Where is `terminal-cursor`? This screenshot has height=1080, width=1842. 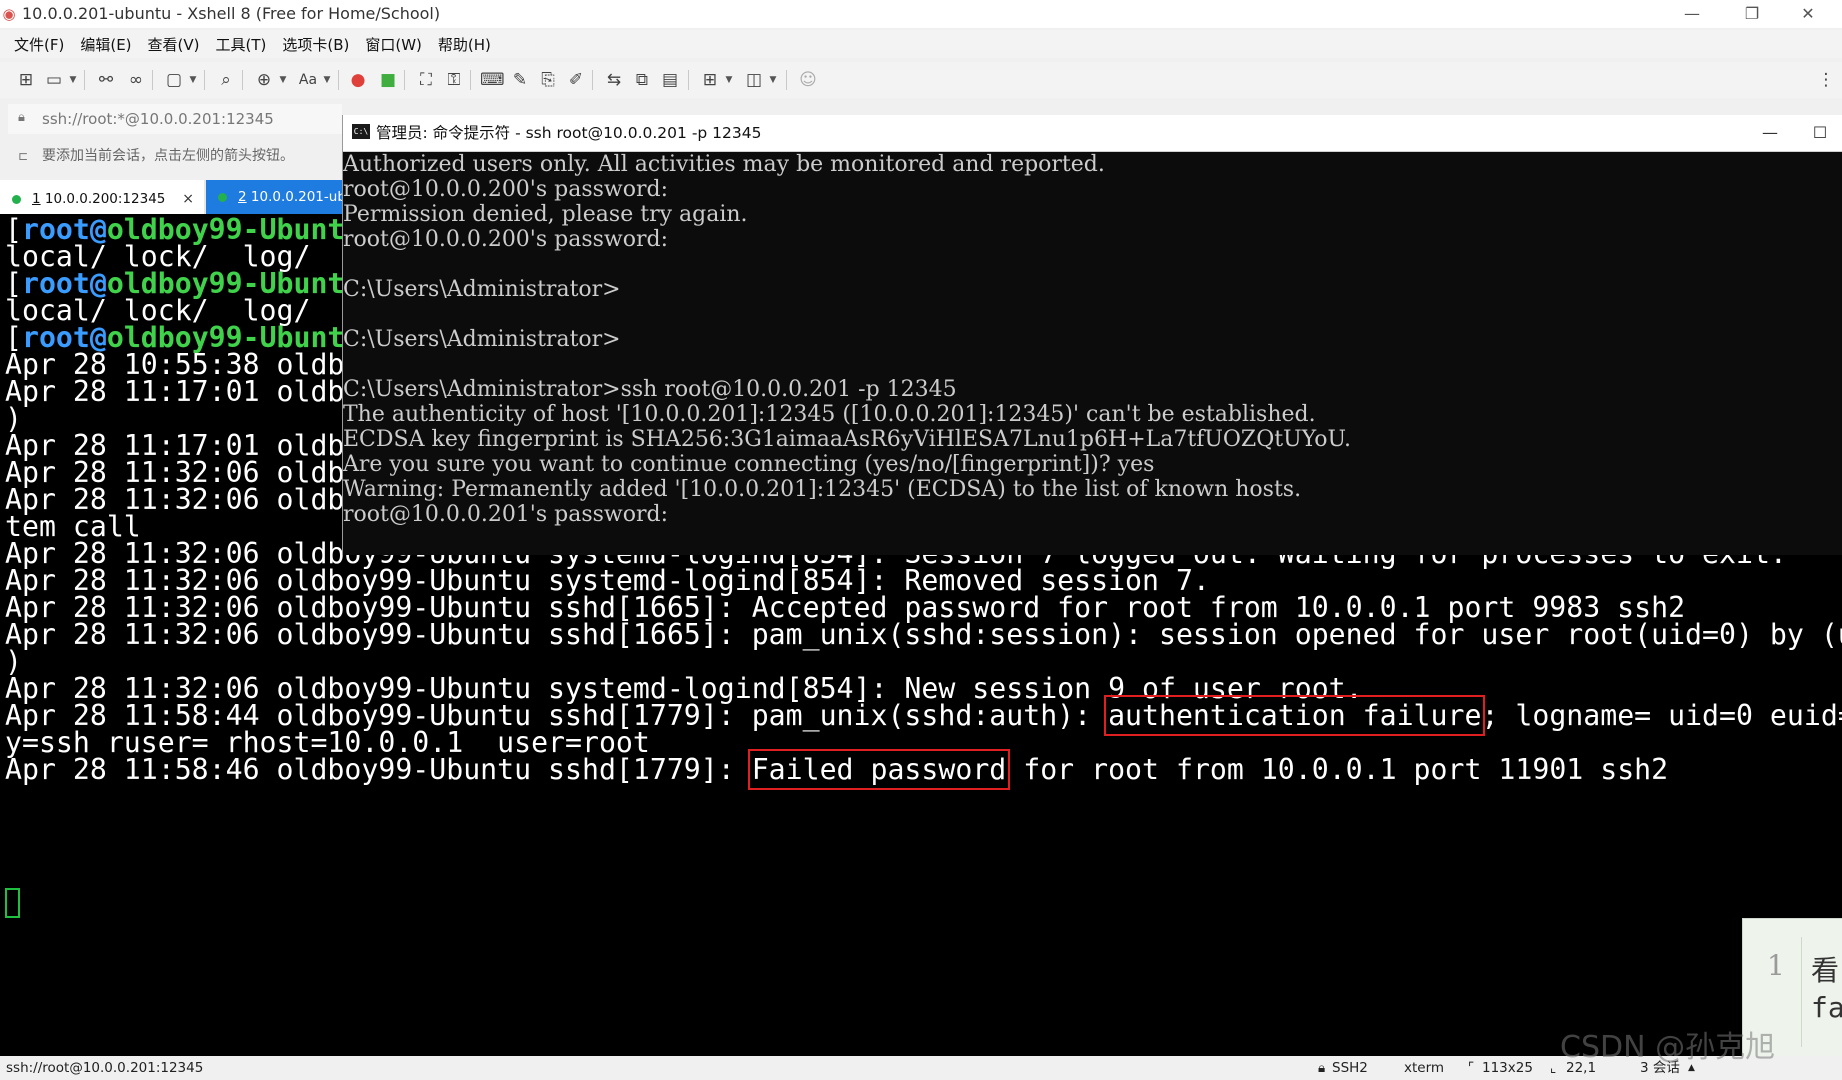
terminal-cursor is located at coordinates (12, 903).